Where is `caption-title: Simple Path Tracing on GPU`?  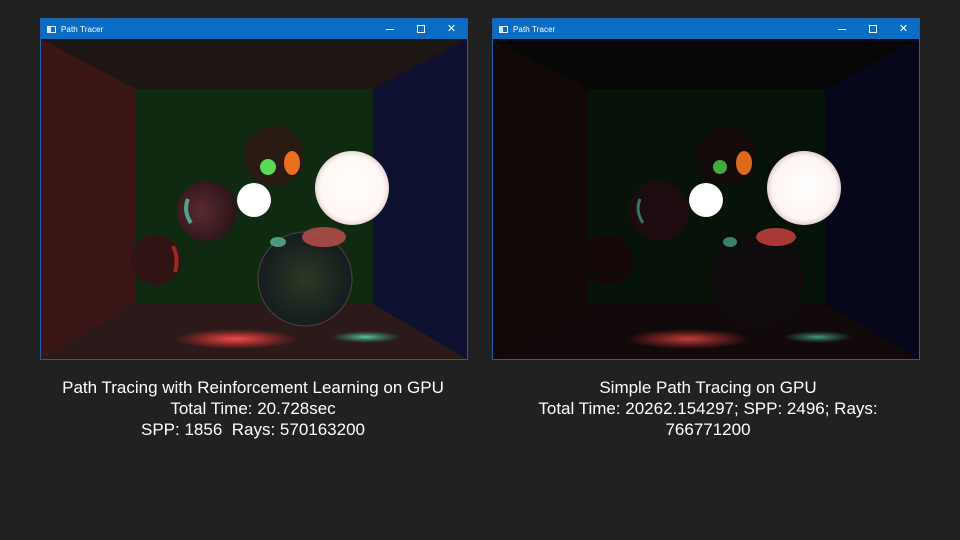 caption-title: Simple Path Tracing on GPU is located at coordinates (708, 387).